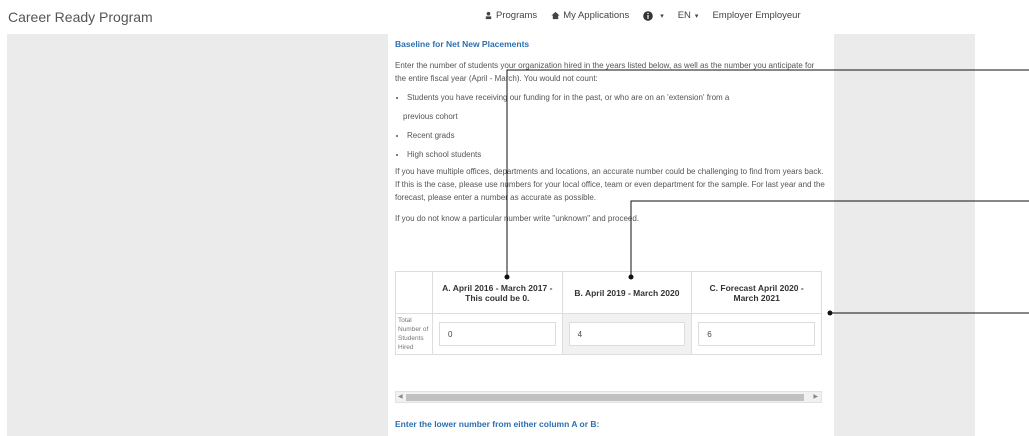  What do you see at coordinates (596, 15) in the screenshot?
I see `my-applications-label: My Applications` at bounding box center [596, 15].